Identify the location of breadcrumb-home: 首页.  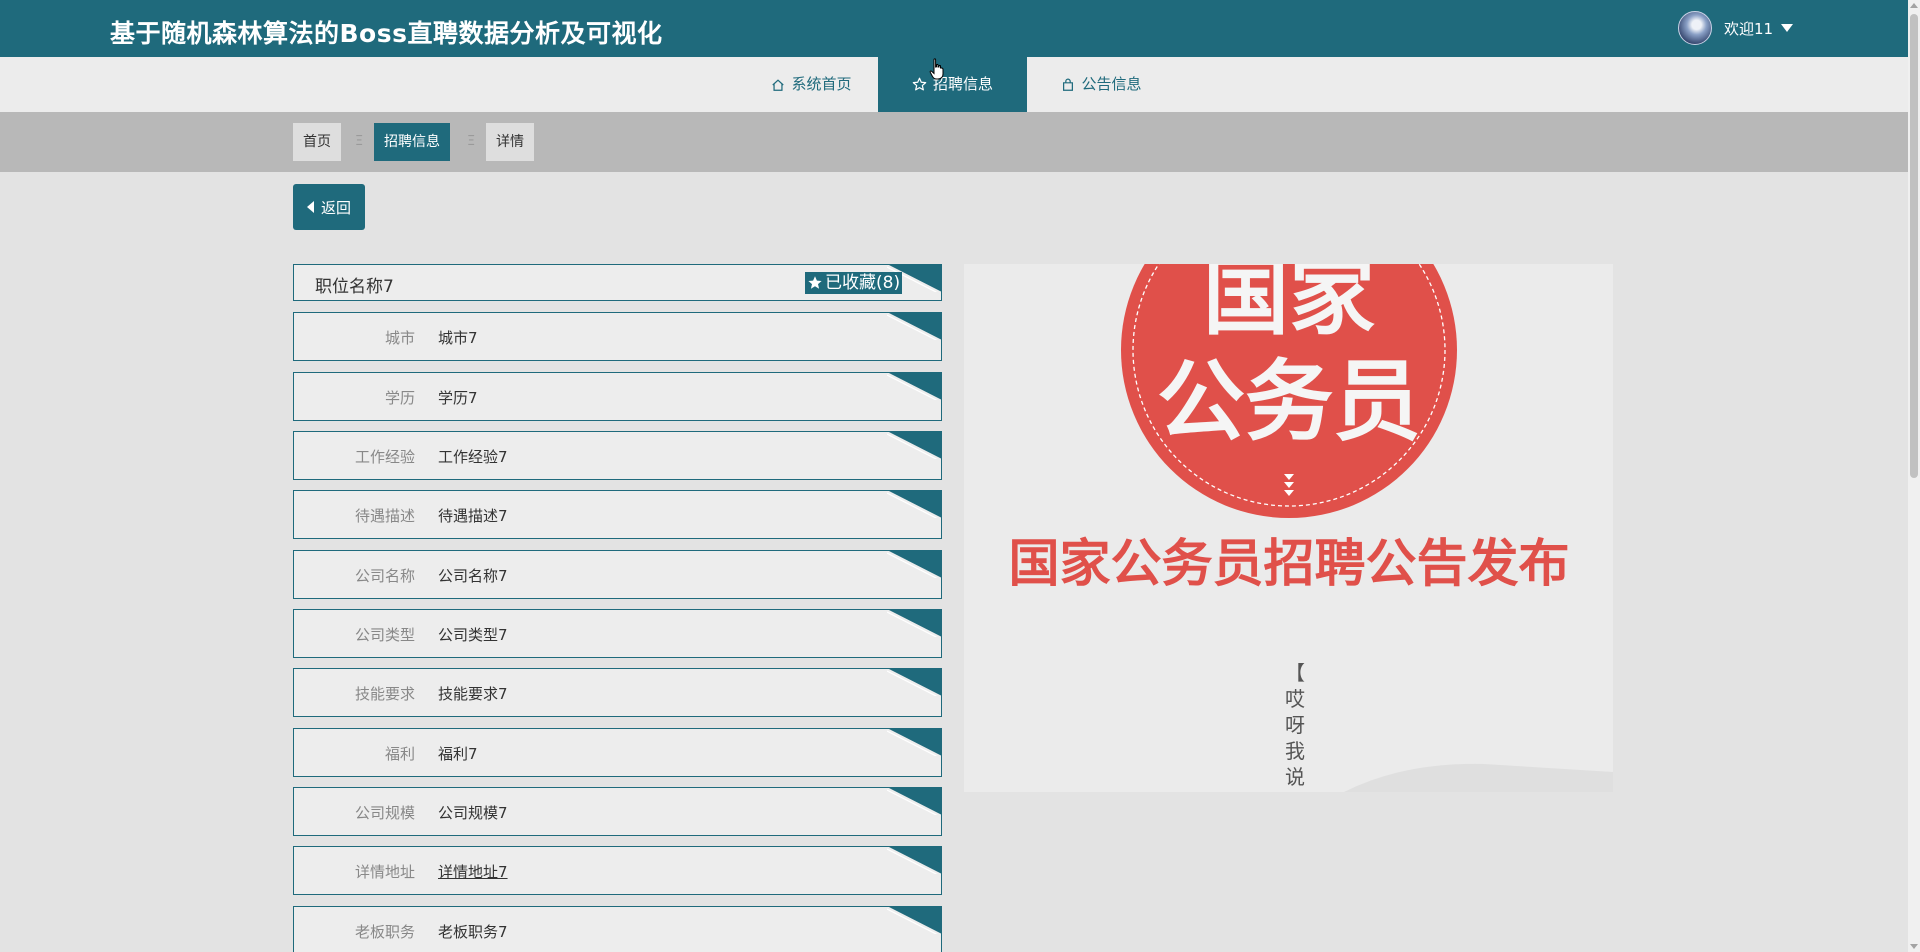
(317, 142).